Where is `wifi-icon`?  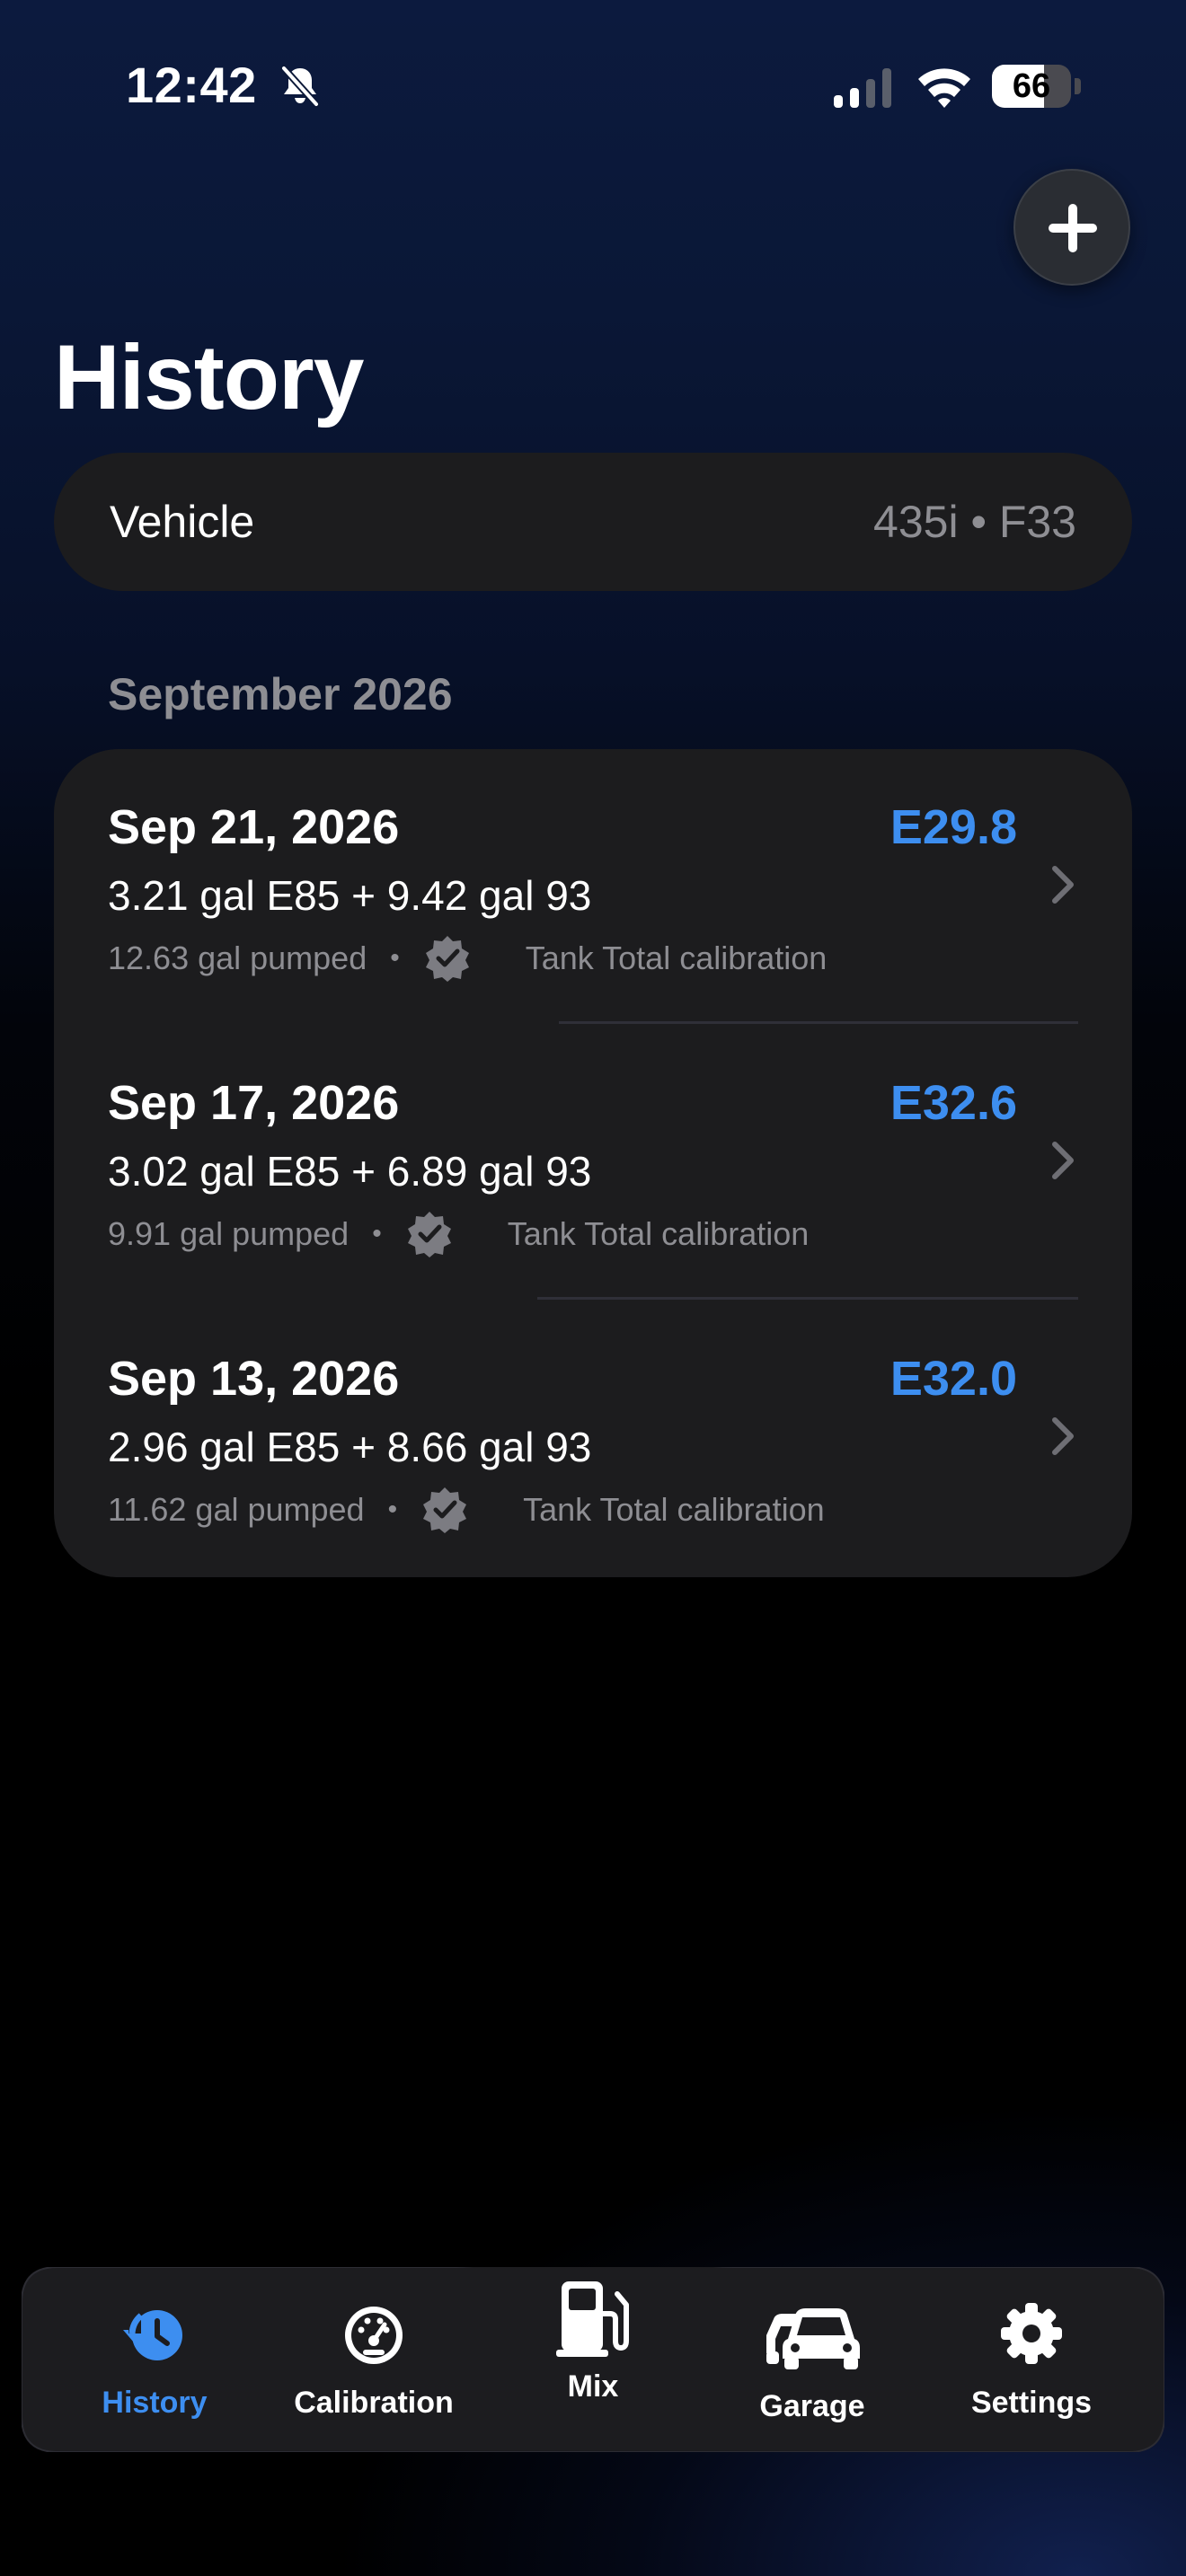 wifi-icon is located at coordinates (944, 88).